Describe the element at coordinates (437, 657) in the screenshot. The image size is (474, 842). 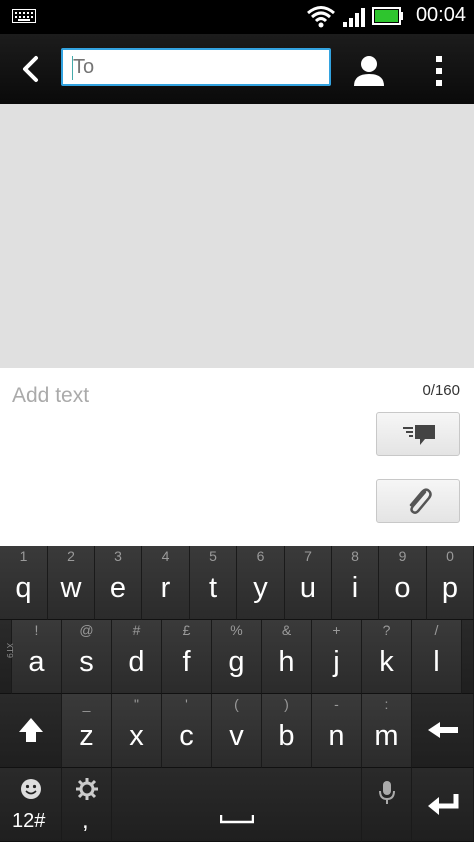
I see `key-l: / l` at that location.